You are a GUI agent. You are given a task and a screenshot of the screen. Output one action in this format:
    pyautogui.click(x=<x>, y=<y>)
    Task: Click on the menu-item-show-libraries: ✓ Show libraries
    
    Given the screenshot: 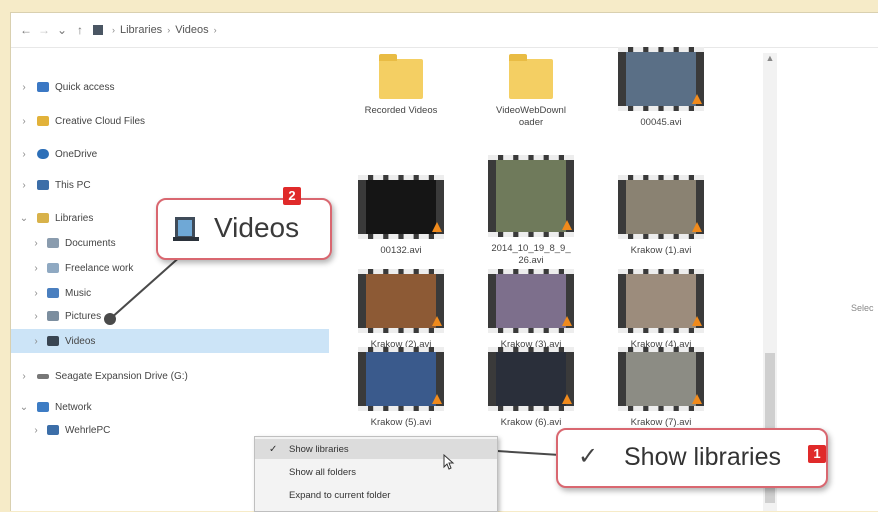 What is the action you would take?
    pyautogui.click(x=376, y=449)
    